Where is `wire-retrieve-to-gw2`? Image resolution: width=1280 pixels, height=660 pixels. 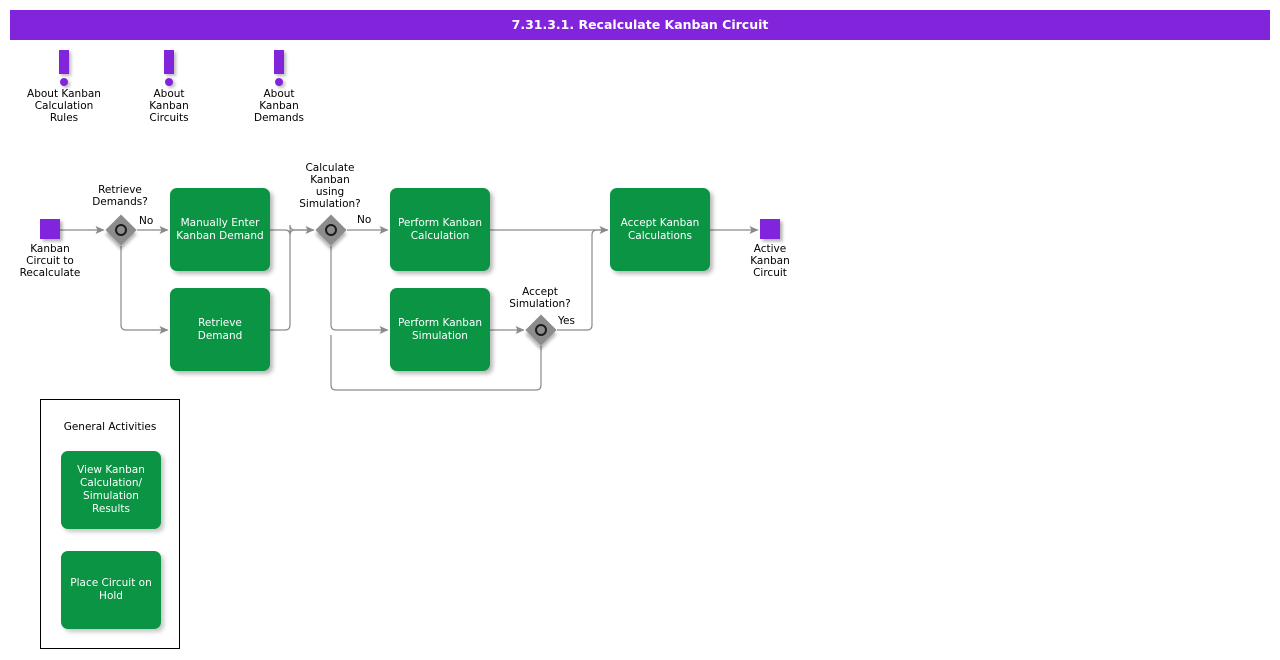 wire-retrieve-to-gw2 is located at coordinates (292, 280).